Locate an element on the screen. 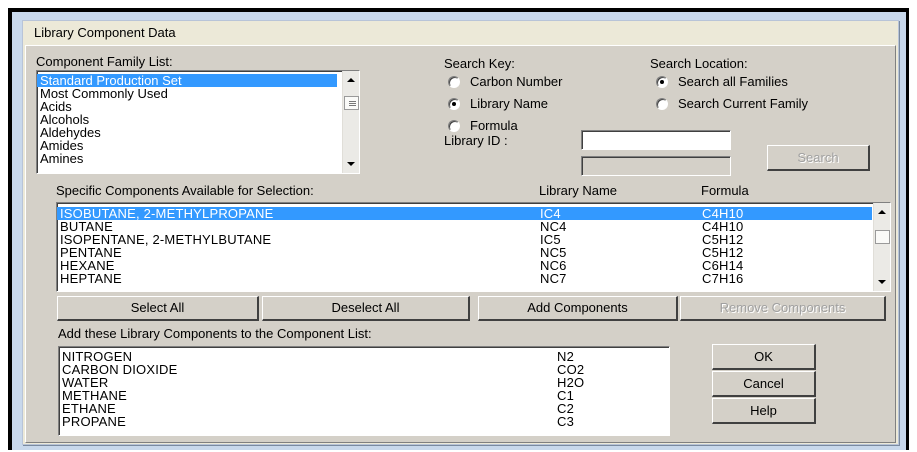 The image size is (917, 452). family-list-scrollbar is located at coordinates (350, 122).